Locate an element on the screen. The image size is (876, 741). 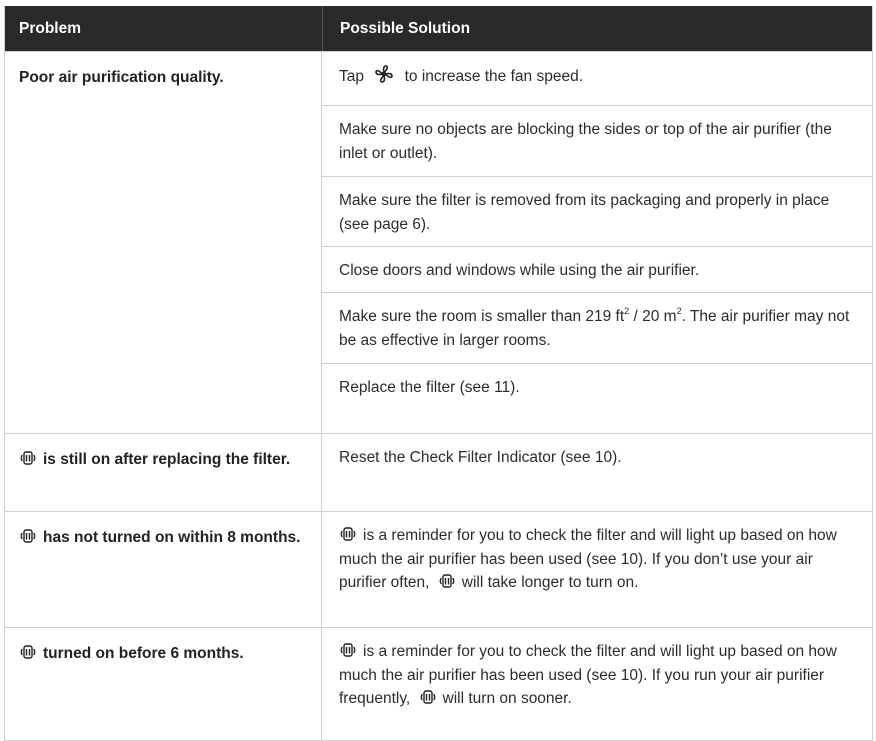
solution-text: to increase the fan speed. is located at coordinates (493, 76).